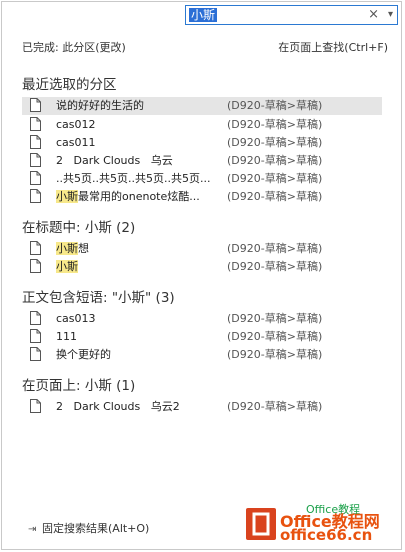 The image size is (405, 552). I want to click on close-icon: ×, so click(373, 15).